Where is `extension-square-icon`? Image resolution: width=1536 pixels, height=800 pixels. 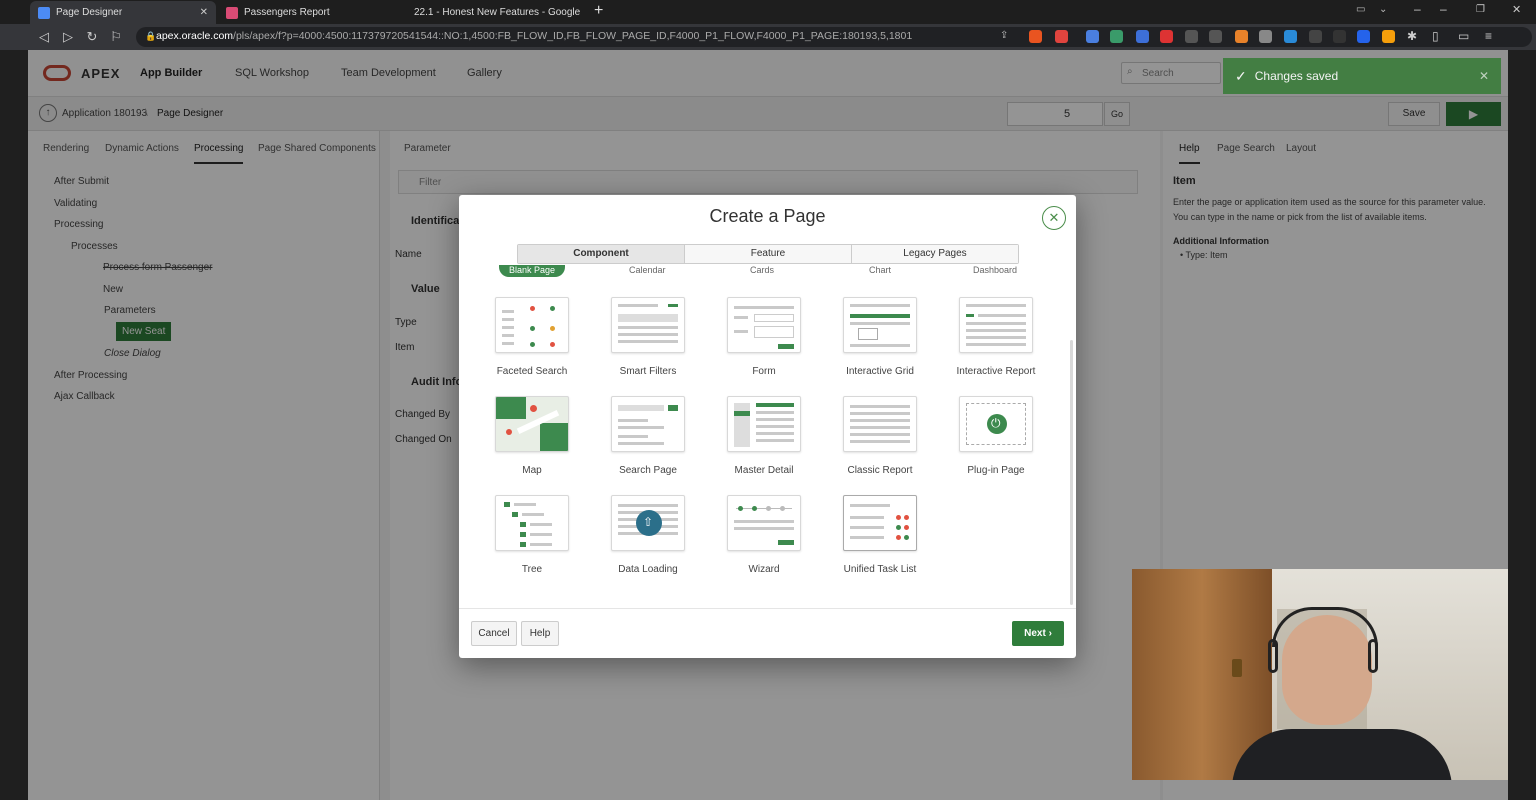
extension-square-icon is located at coordinates (1315, 36).